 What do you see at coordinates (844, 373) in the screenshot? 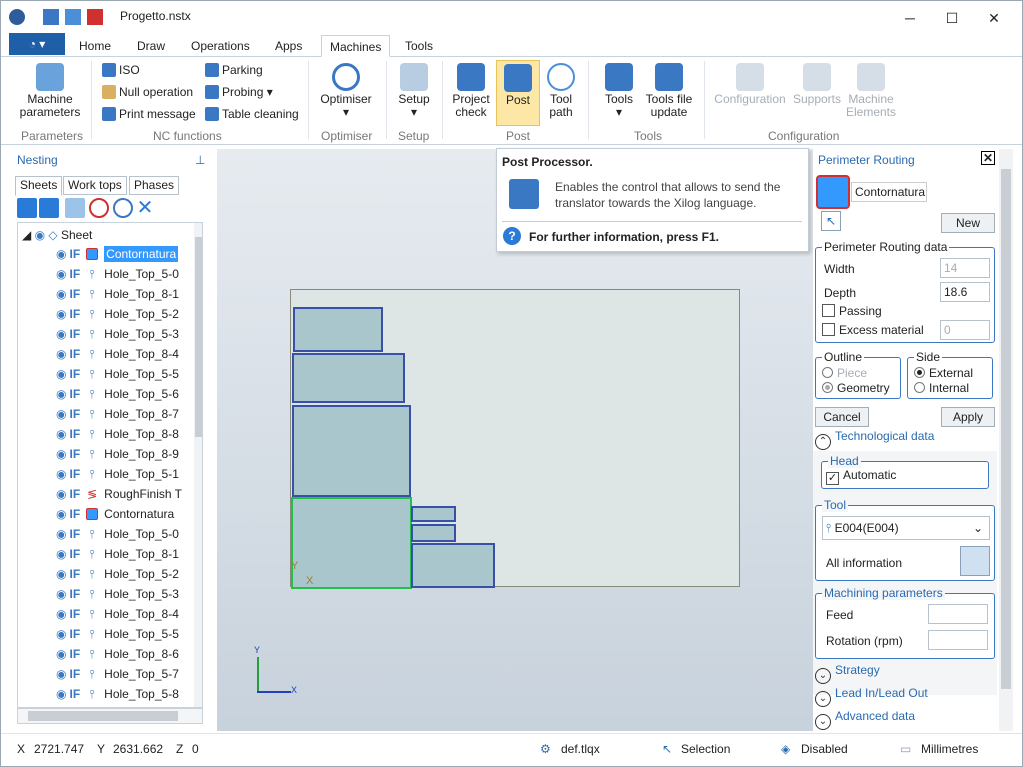
I see `outline-piece-radio: Piece` at bounding box center [844, 373].